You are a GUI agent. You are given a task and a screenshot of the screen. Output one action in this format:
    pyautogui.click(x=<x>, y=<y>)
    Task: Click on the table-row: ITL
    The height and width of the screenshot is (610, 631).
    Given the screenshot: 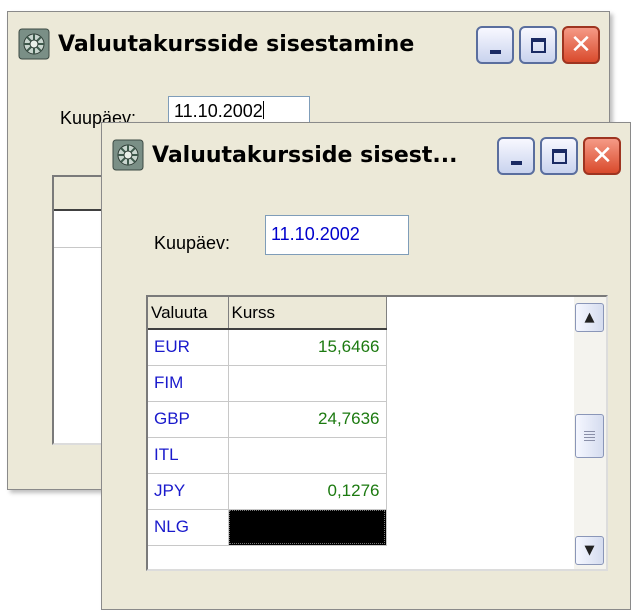 What is the action you would take?
    pyautogui.click(x=267, y=455)
    